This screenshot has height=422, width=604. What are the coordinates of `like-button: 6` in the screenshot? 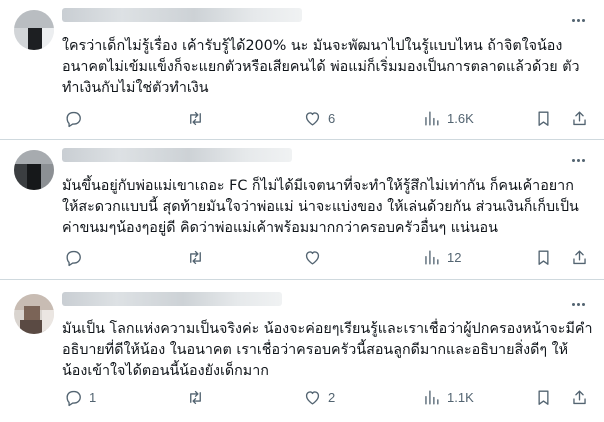 It's located at (319, 118).